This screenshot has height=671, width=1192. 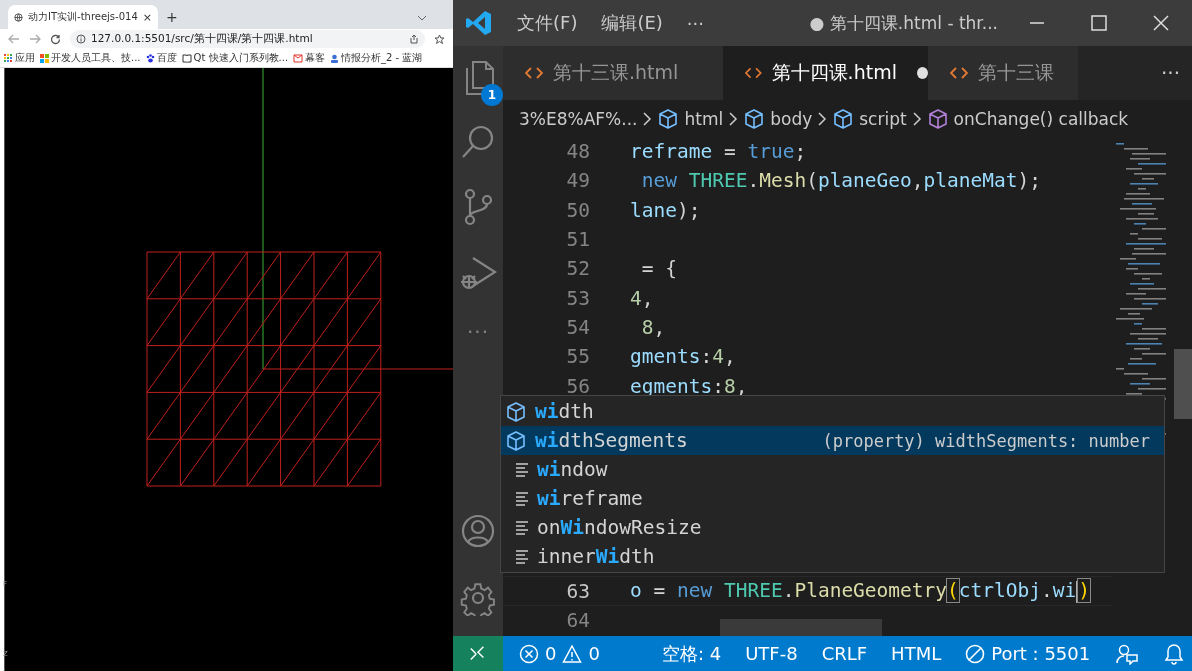 I want to click on suggestion-label: wi reframe, so click(x=590, y=498).